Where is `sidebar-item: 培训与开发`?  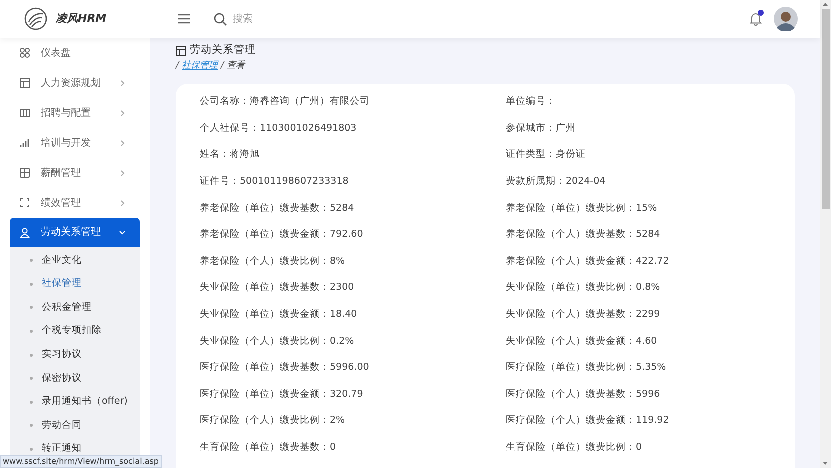 sidebar-item: 培训与开发 is located at coordinates (75, 143).